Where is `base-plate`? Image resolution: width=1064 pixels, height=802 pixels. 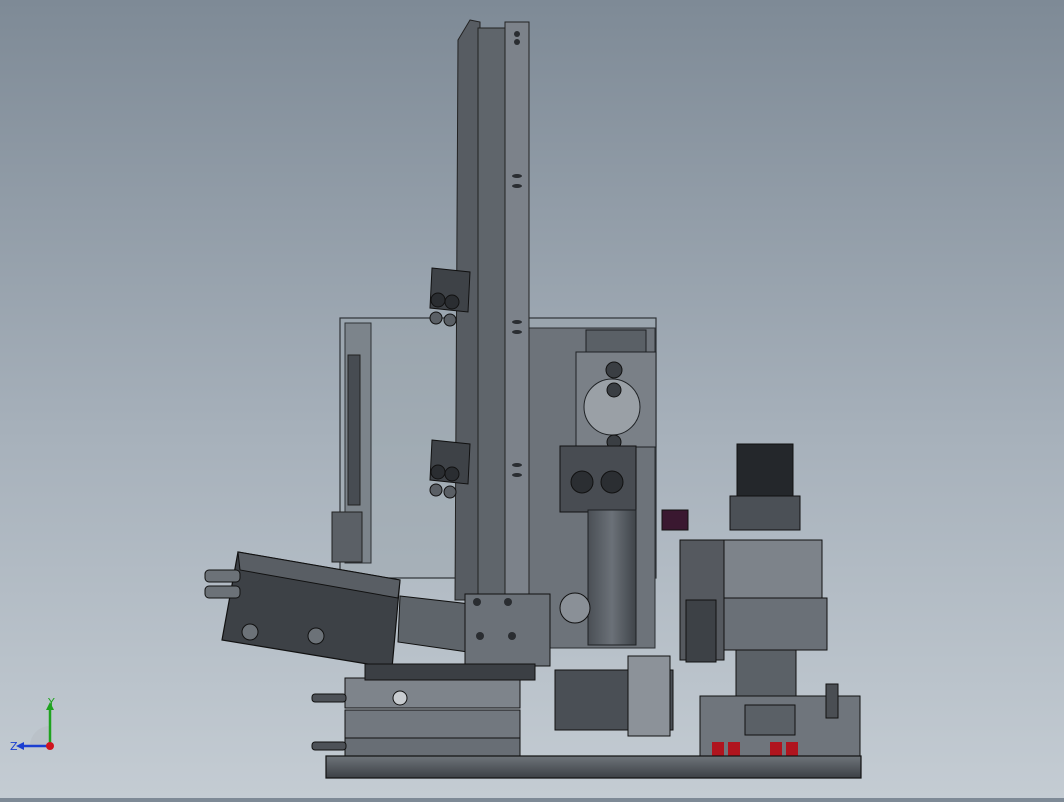 base-plate is located at coordinates (593, 767).